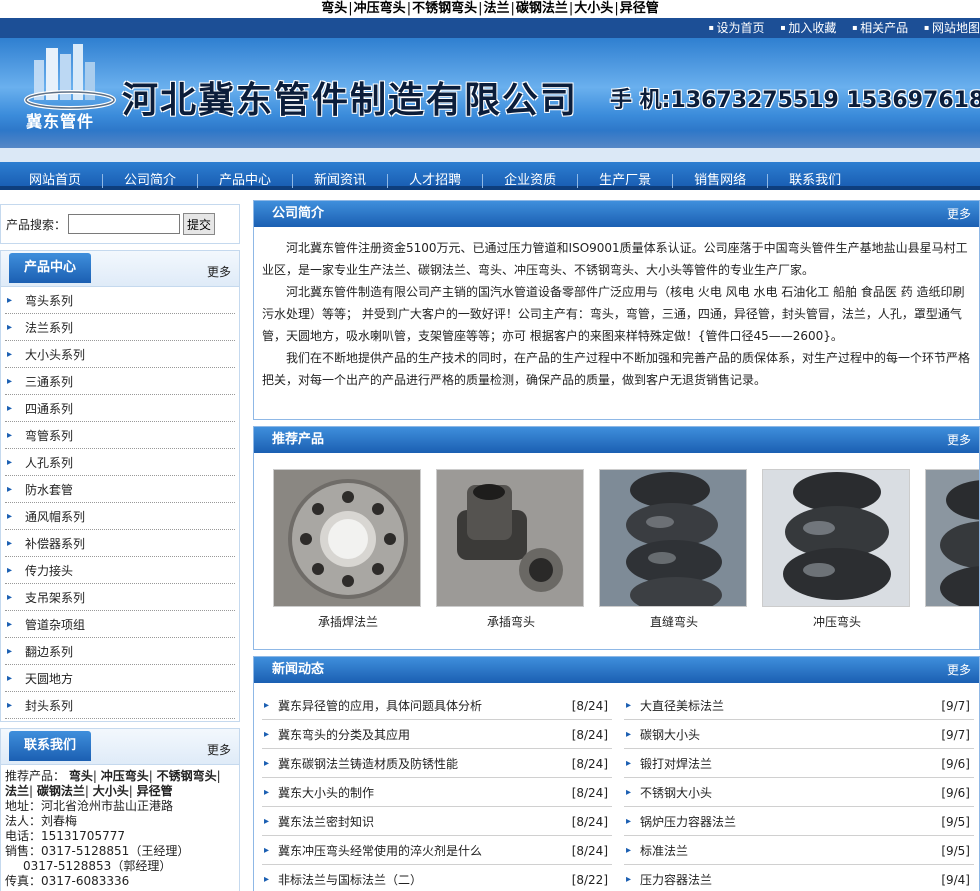 This screenshot has height=891, width=980. Describe the element at coordinates (41, 821) in the screenshot. I see `contact-legal: 法人：刘春梅` at that location.